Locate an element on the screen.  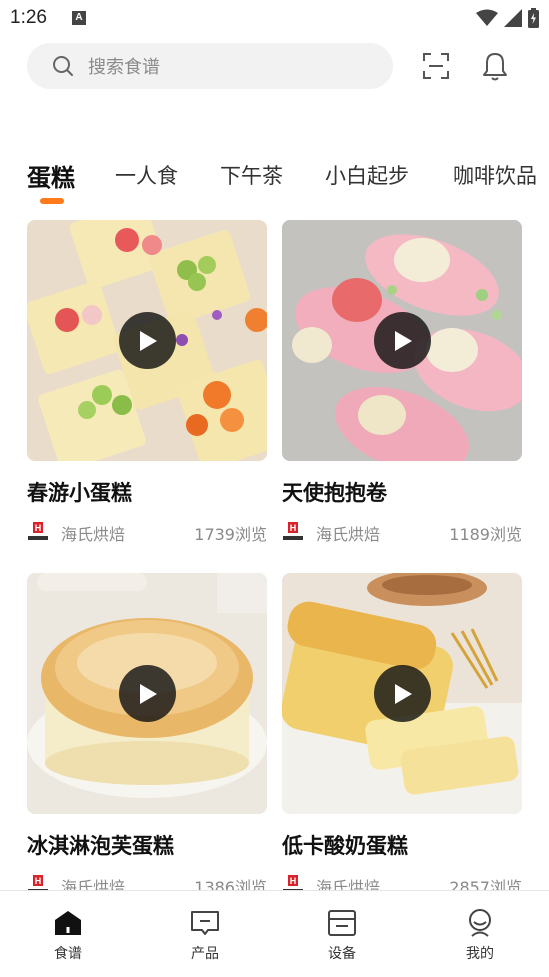
recipe-title: 天使抱抱卷 is located at coordinates (334, 493).